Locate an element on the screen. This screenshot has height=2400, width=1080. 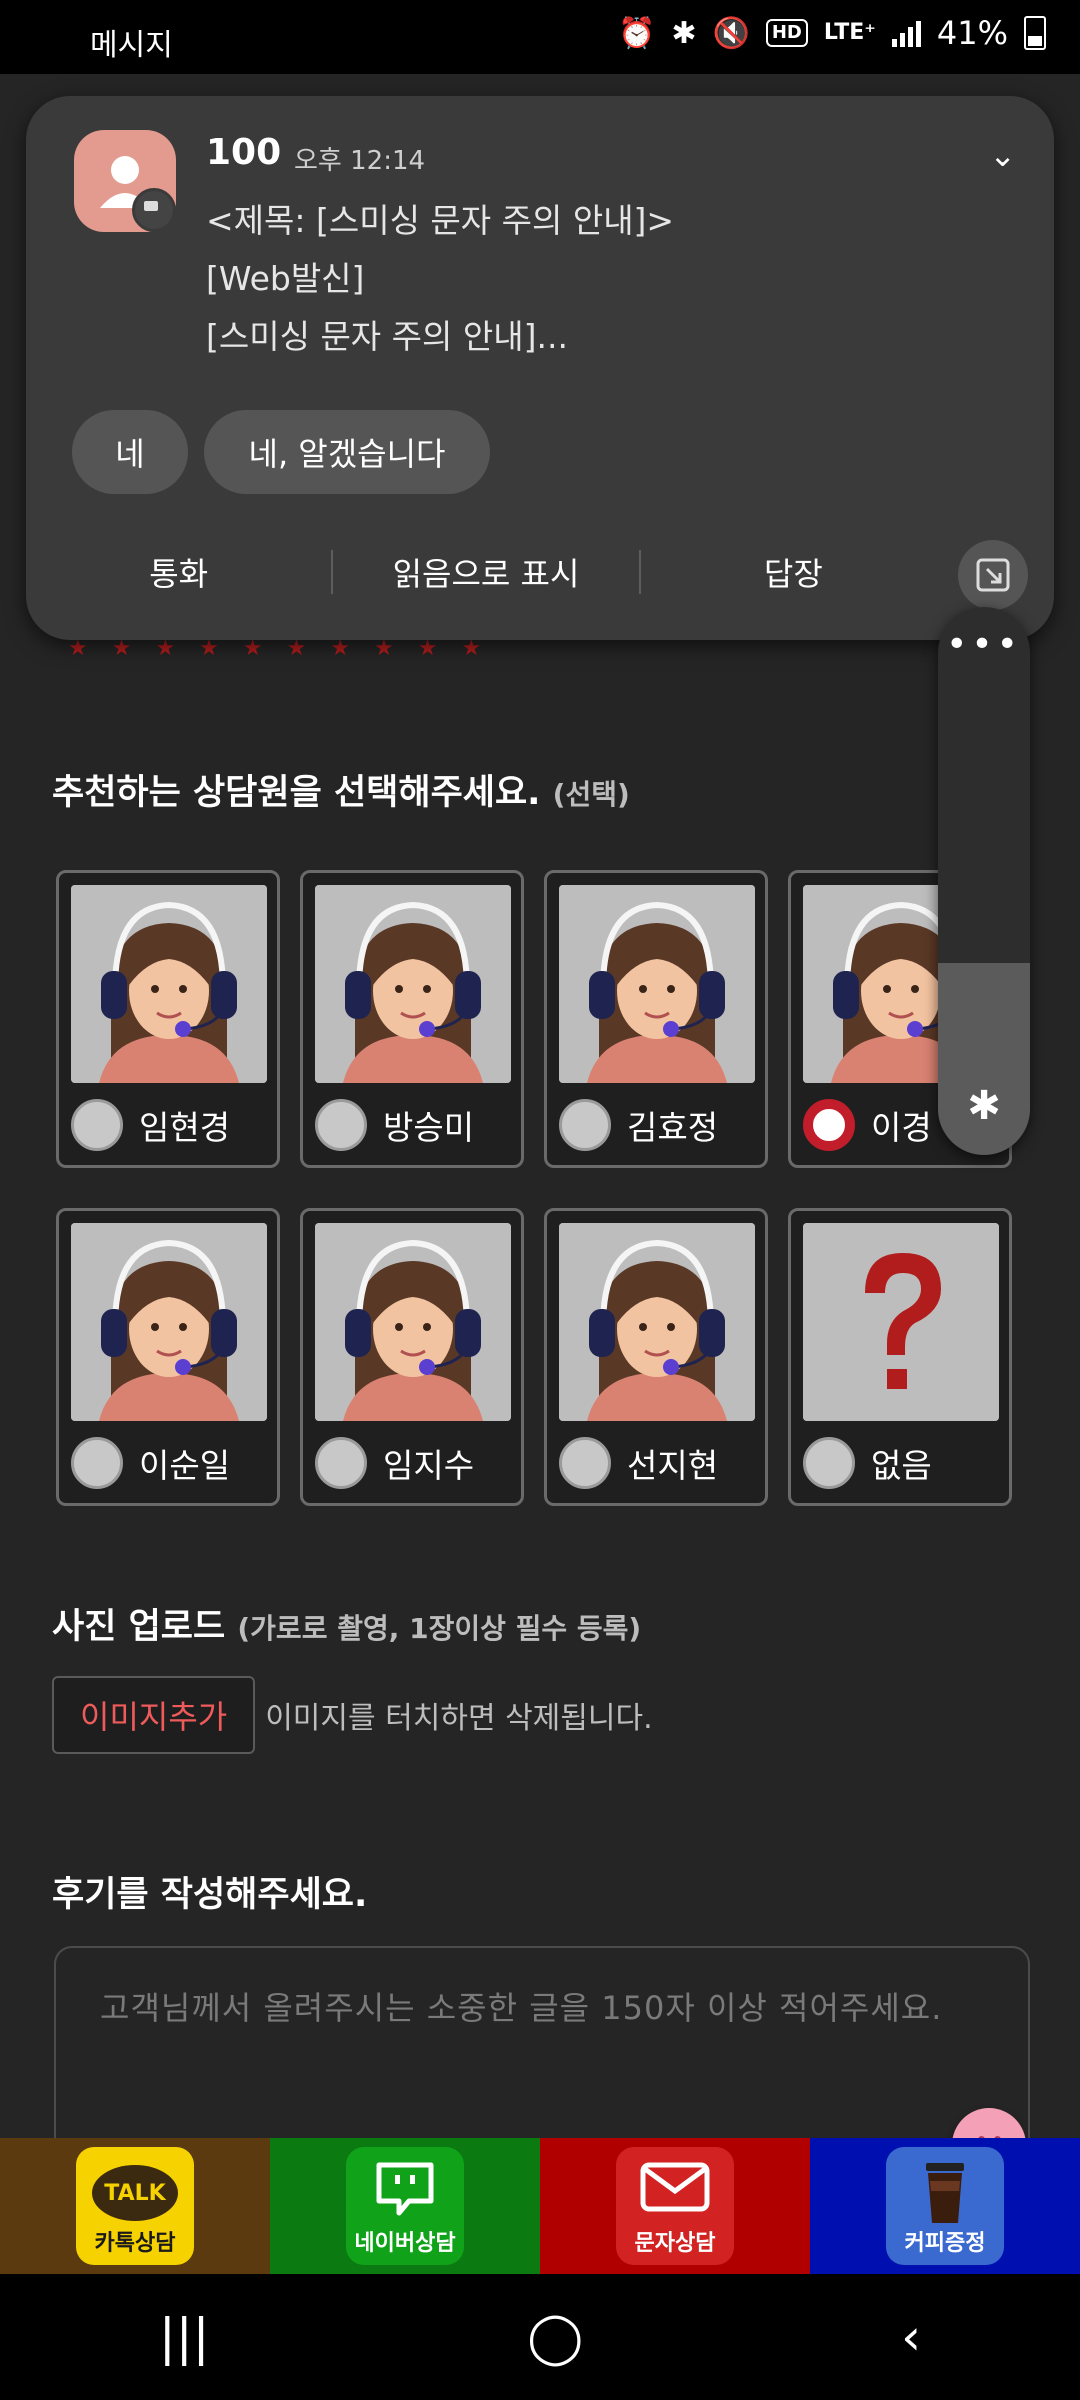
counselor-card: 임지수 is located at coordinates (412, 1357).